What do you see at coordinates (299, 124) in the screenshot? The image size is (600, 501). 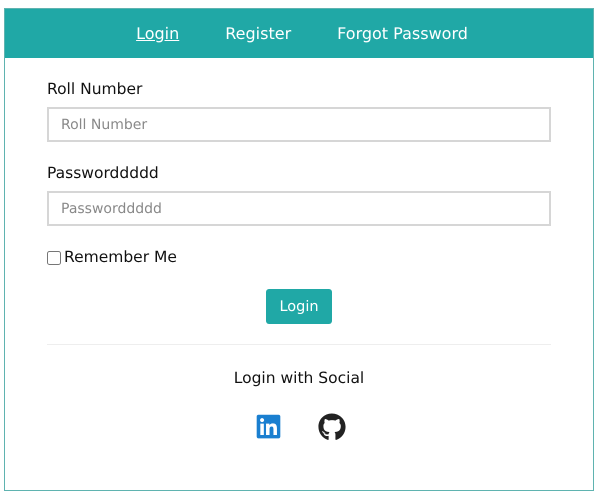 I see `input-field: Roll Number` at bounding box center [299, 124].